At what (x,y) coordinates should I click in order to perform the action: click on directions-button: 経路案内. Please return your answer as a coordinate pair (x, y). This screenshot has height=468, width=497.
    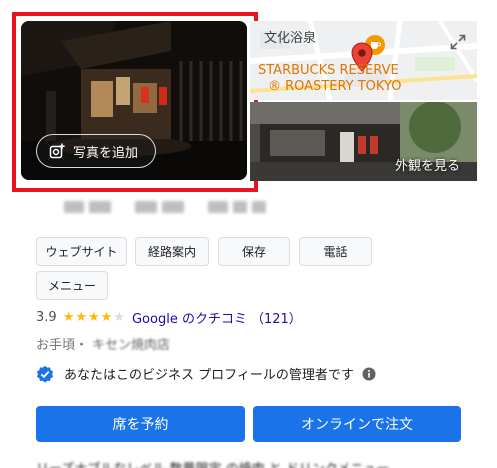
    Looking at the image, I should click on (172, 251).